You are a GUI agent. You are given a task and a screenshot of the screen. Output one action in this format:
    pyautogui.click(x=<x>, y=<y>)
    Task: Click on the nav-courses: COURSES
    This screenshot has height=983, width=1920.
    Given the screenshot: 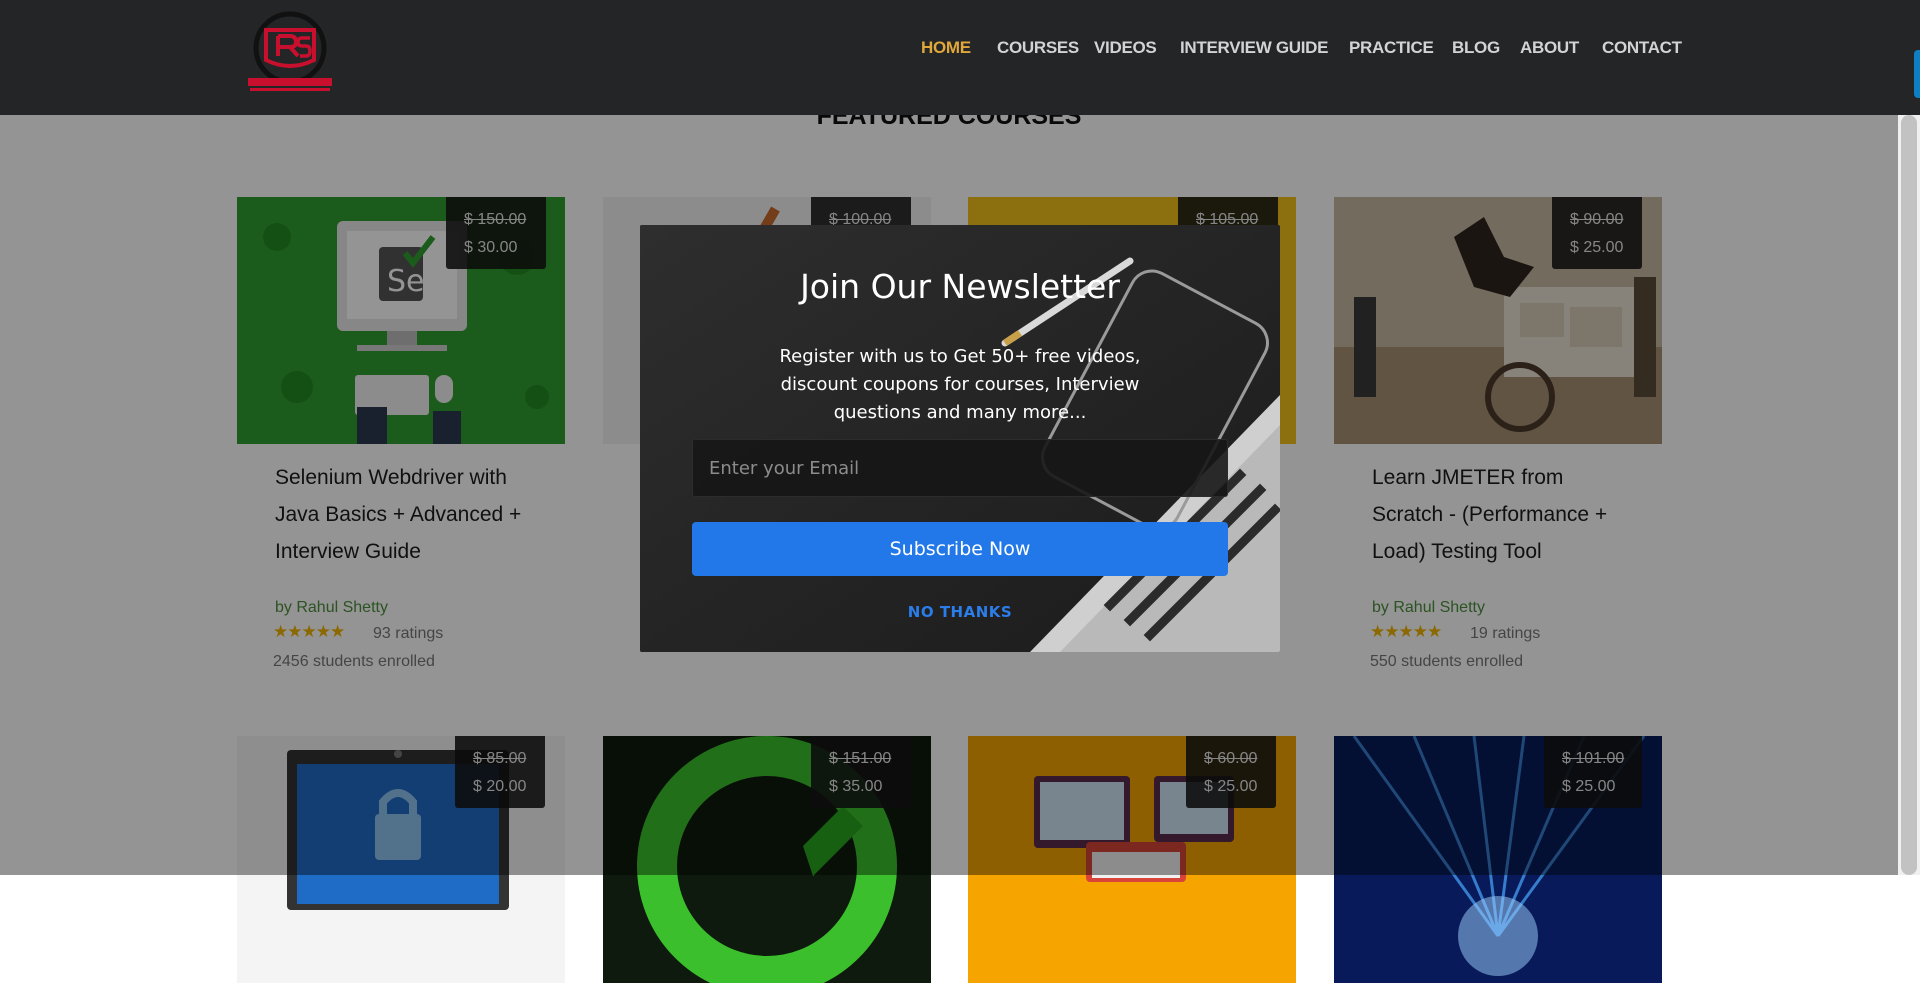 What is the action you would take?
    pyautogui.click(x=1038, y=48)
    